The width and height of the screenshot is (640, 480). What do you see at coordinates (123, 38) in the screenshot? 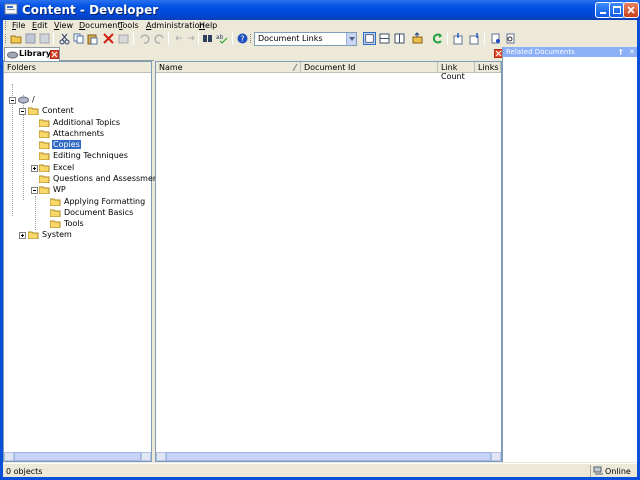
I see `properties-icon` at bounding box center [123, 38].